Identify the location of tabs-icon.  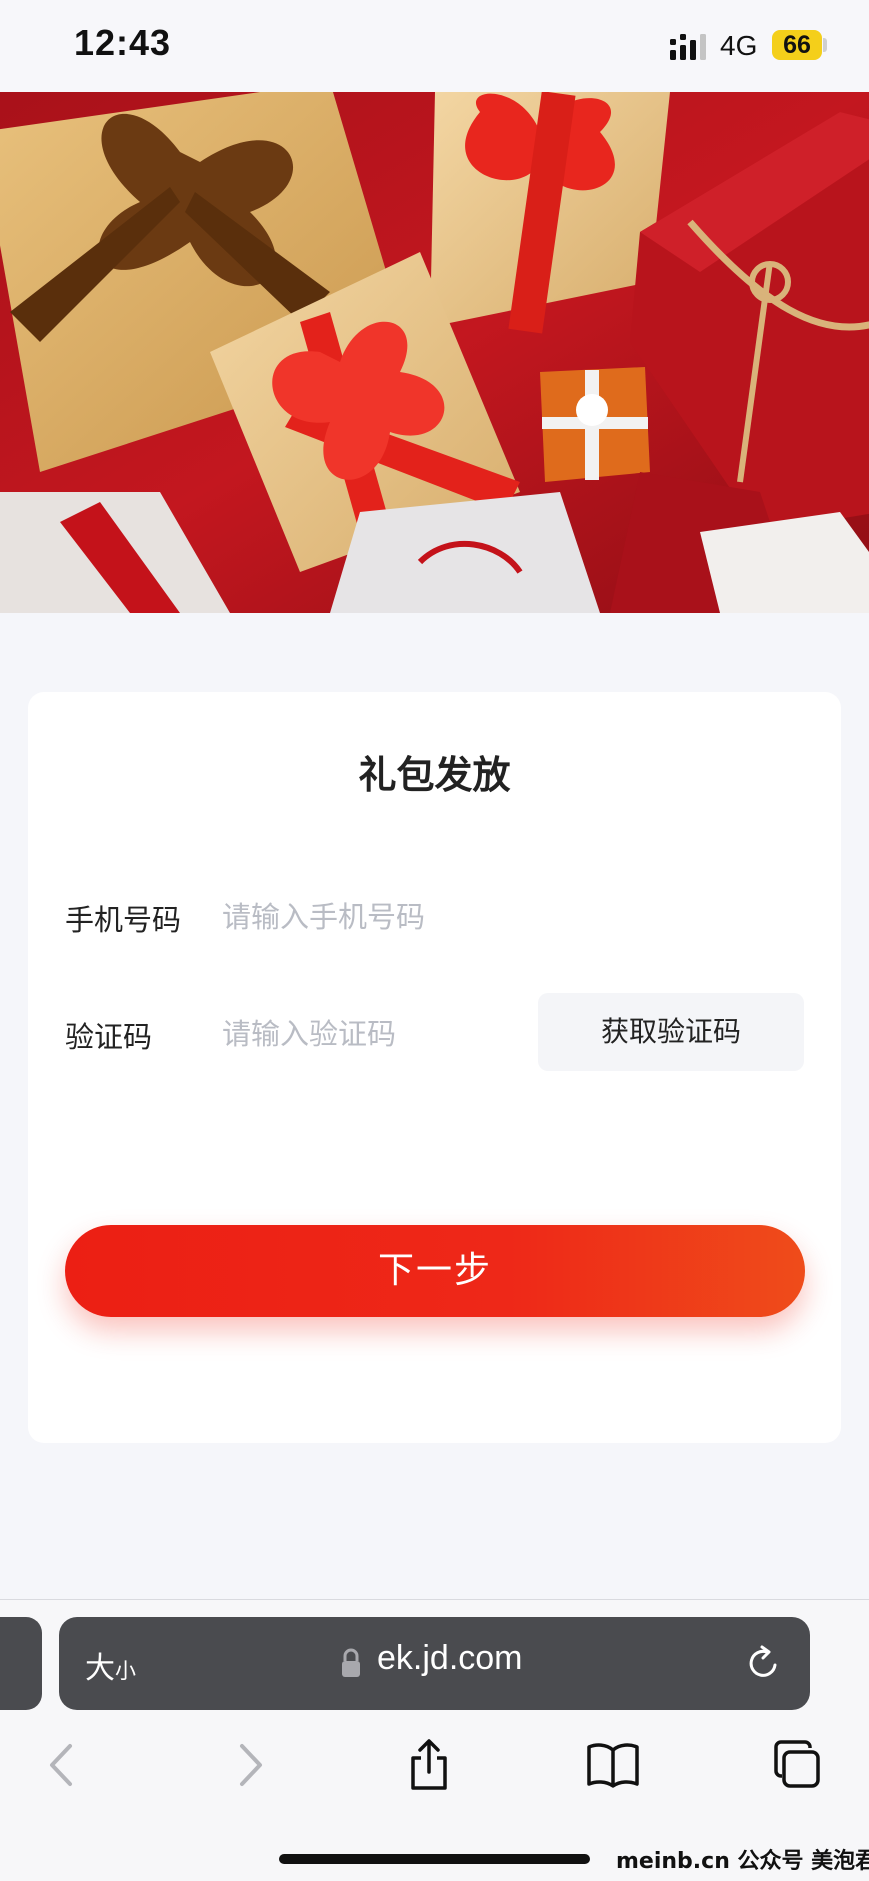
(797, 1765).